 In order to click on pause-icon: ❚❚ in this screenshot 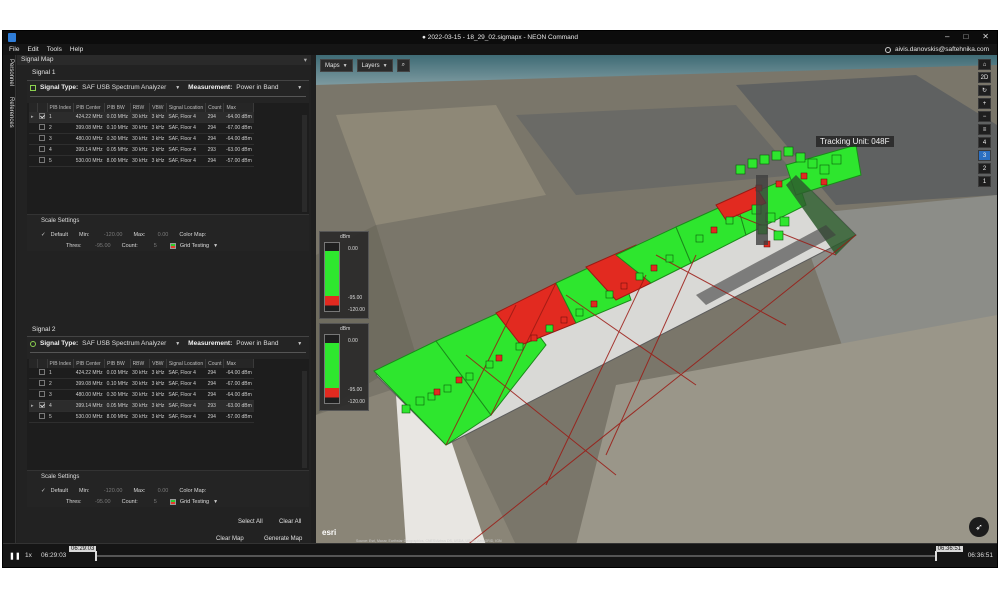, I will do `click(15, 556)`.